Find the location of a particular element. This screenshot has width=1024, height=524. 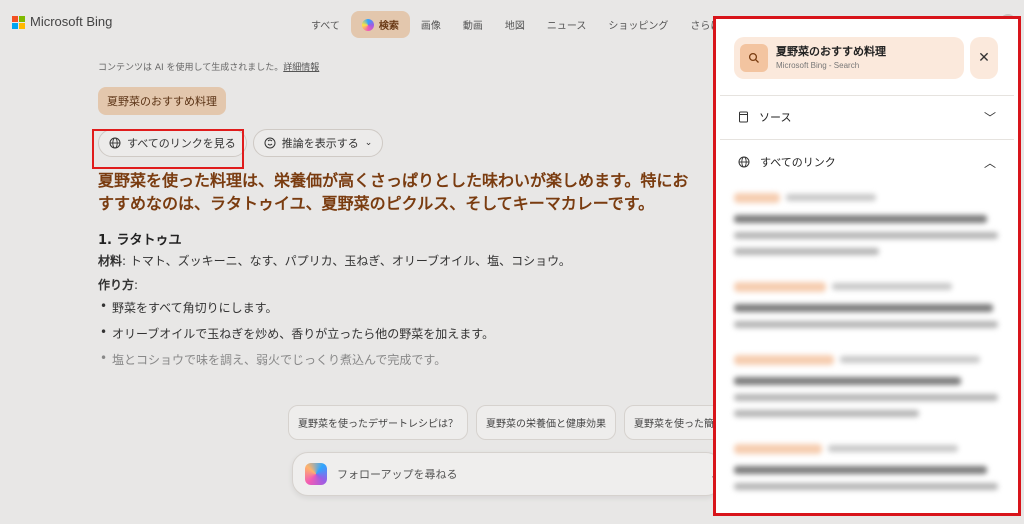

nav-tabs: すべて 検索 画像 動画 地図 ニュース ショッピング さらに表示 is located at coordinates (525, 24).